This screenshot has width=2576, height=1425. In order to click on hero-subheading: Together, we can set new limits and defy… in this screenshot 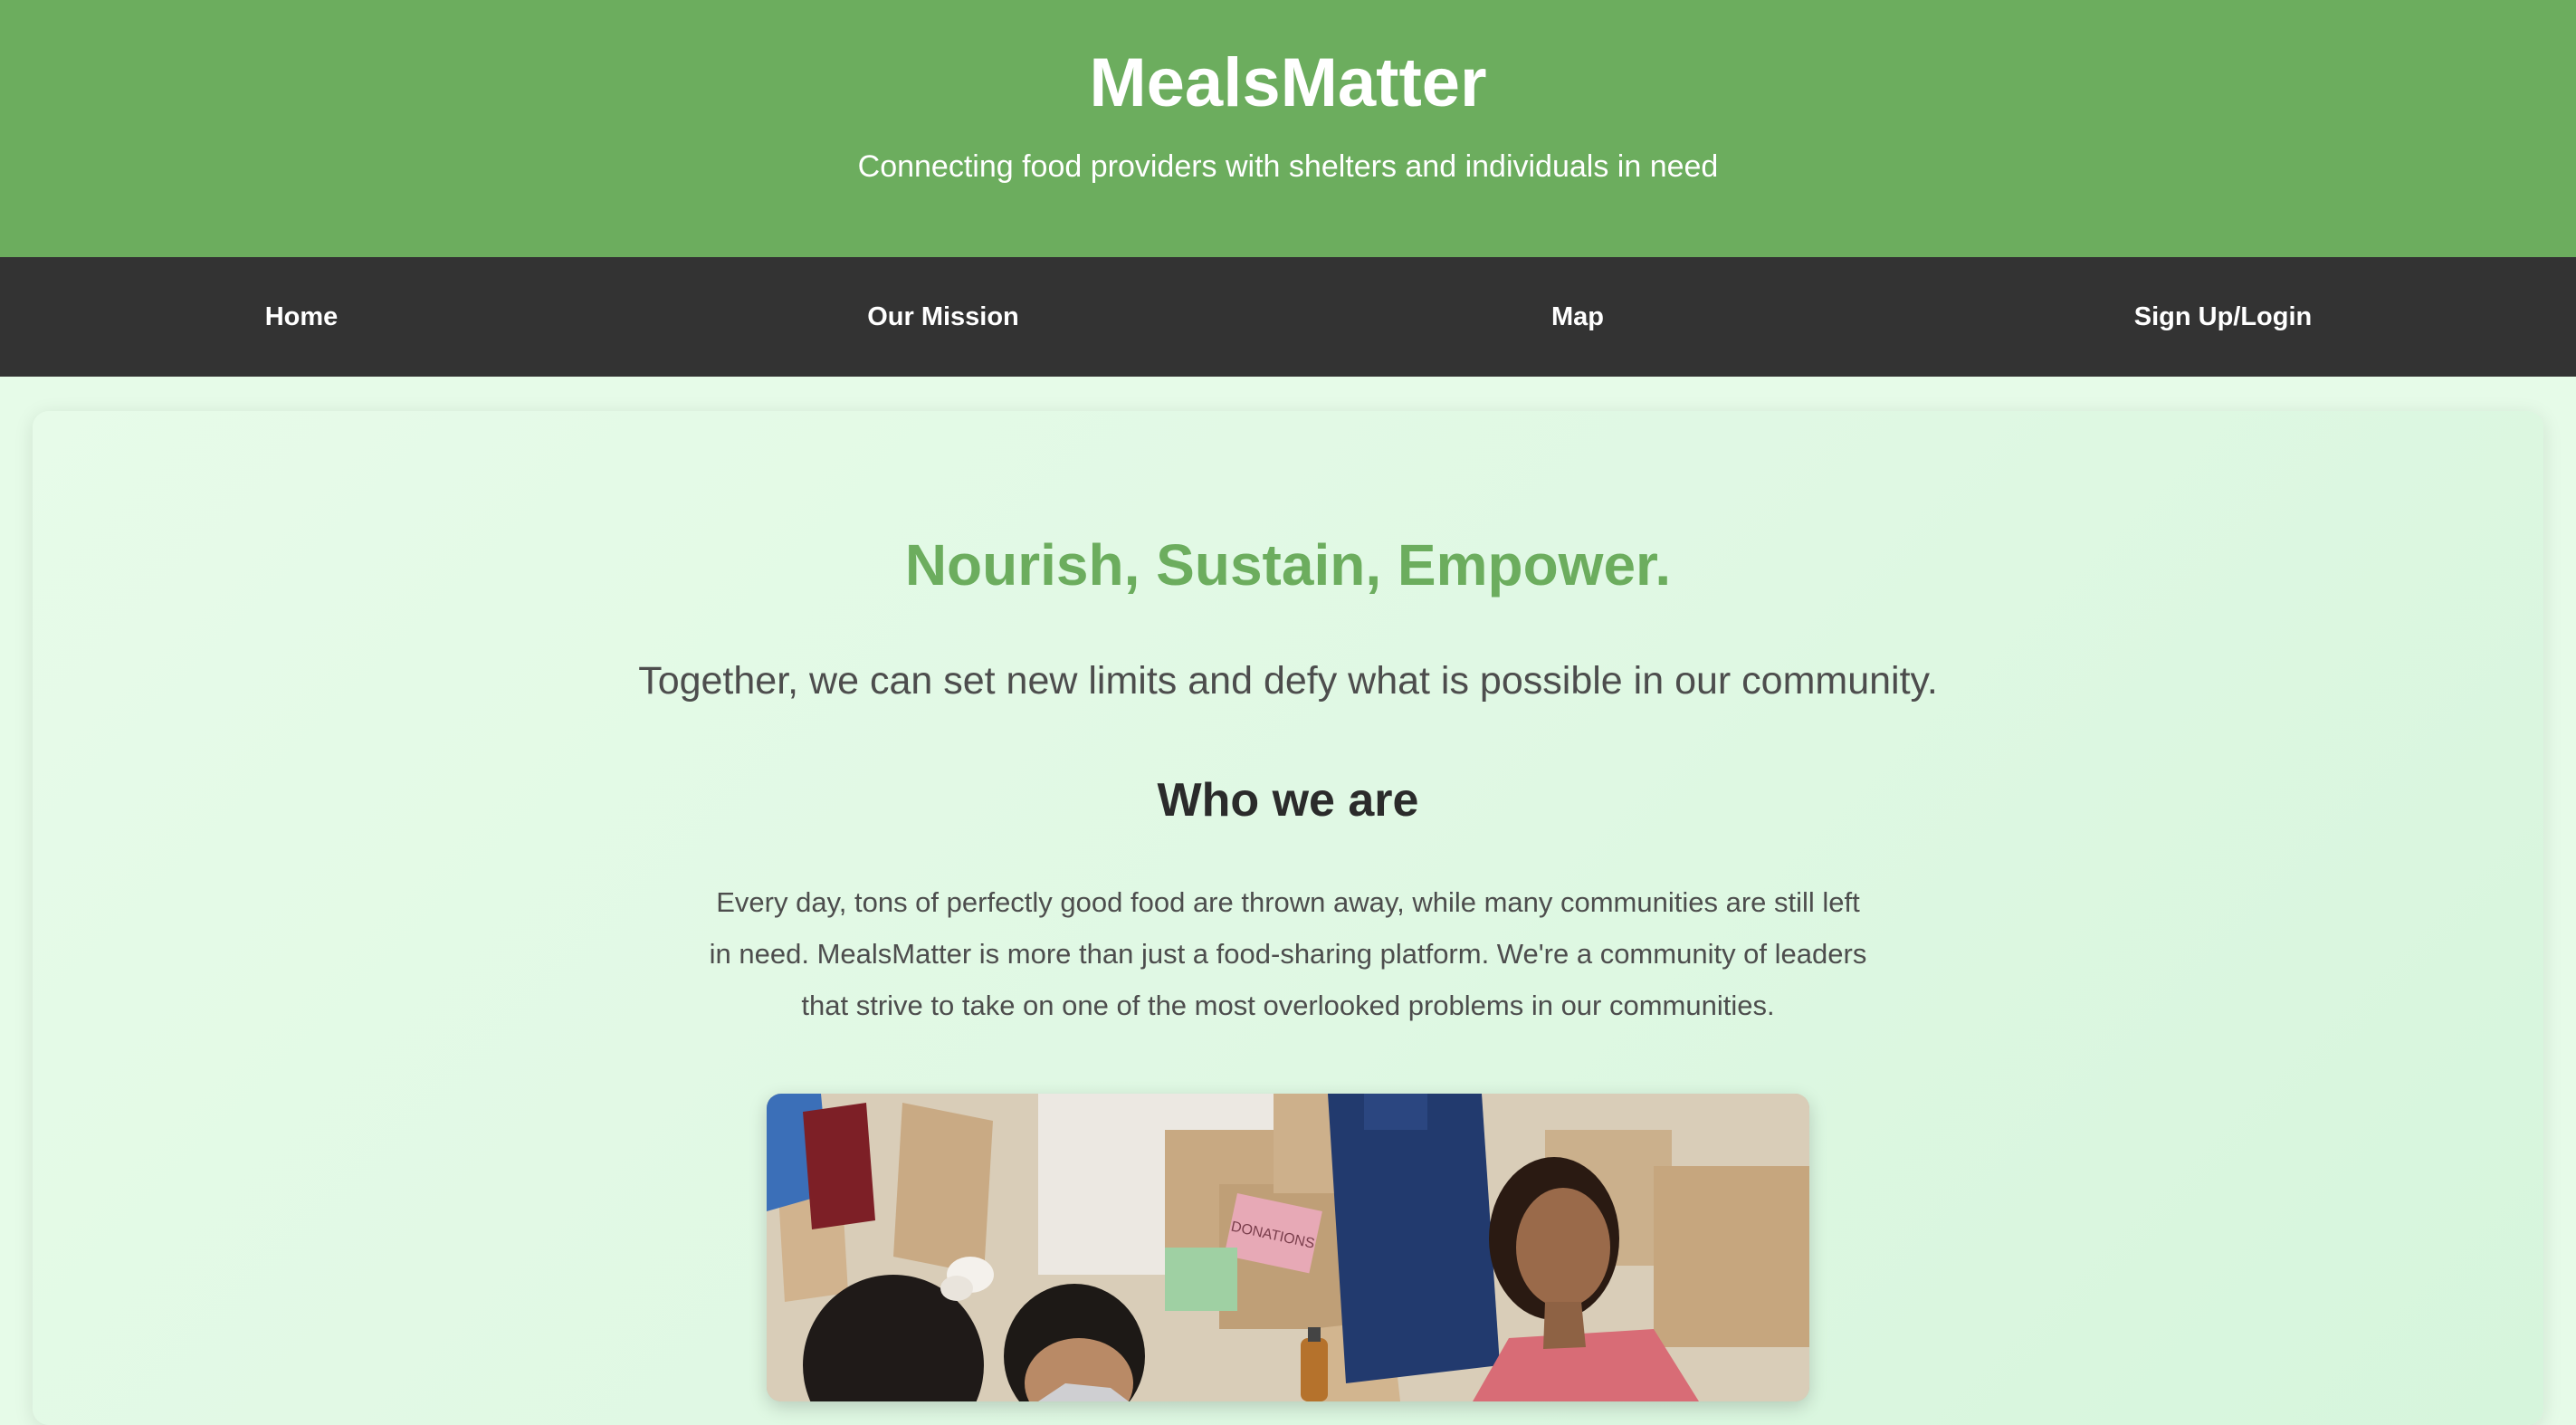, I will do `click(1288, 681)`.